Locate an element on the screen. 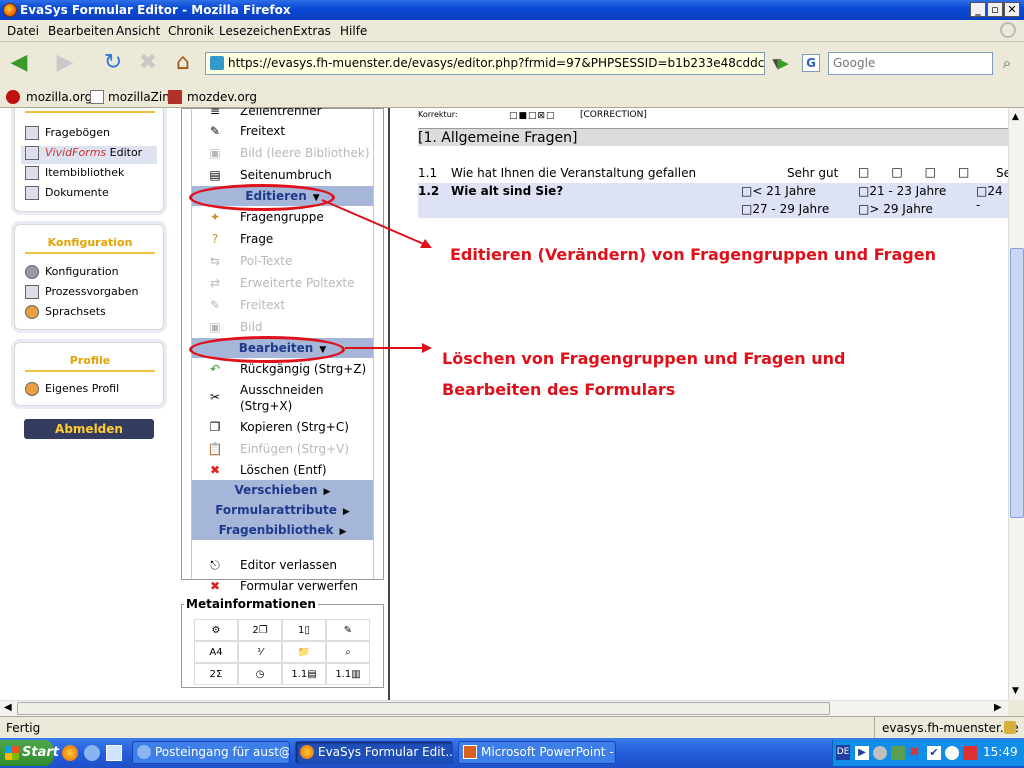  powerpoint-icon is located at coordinates (470, 752).